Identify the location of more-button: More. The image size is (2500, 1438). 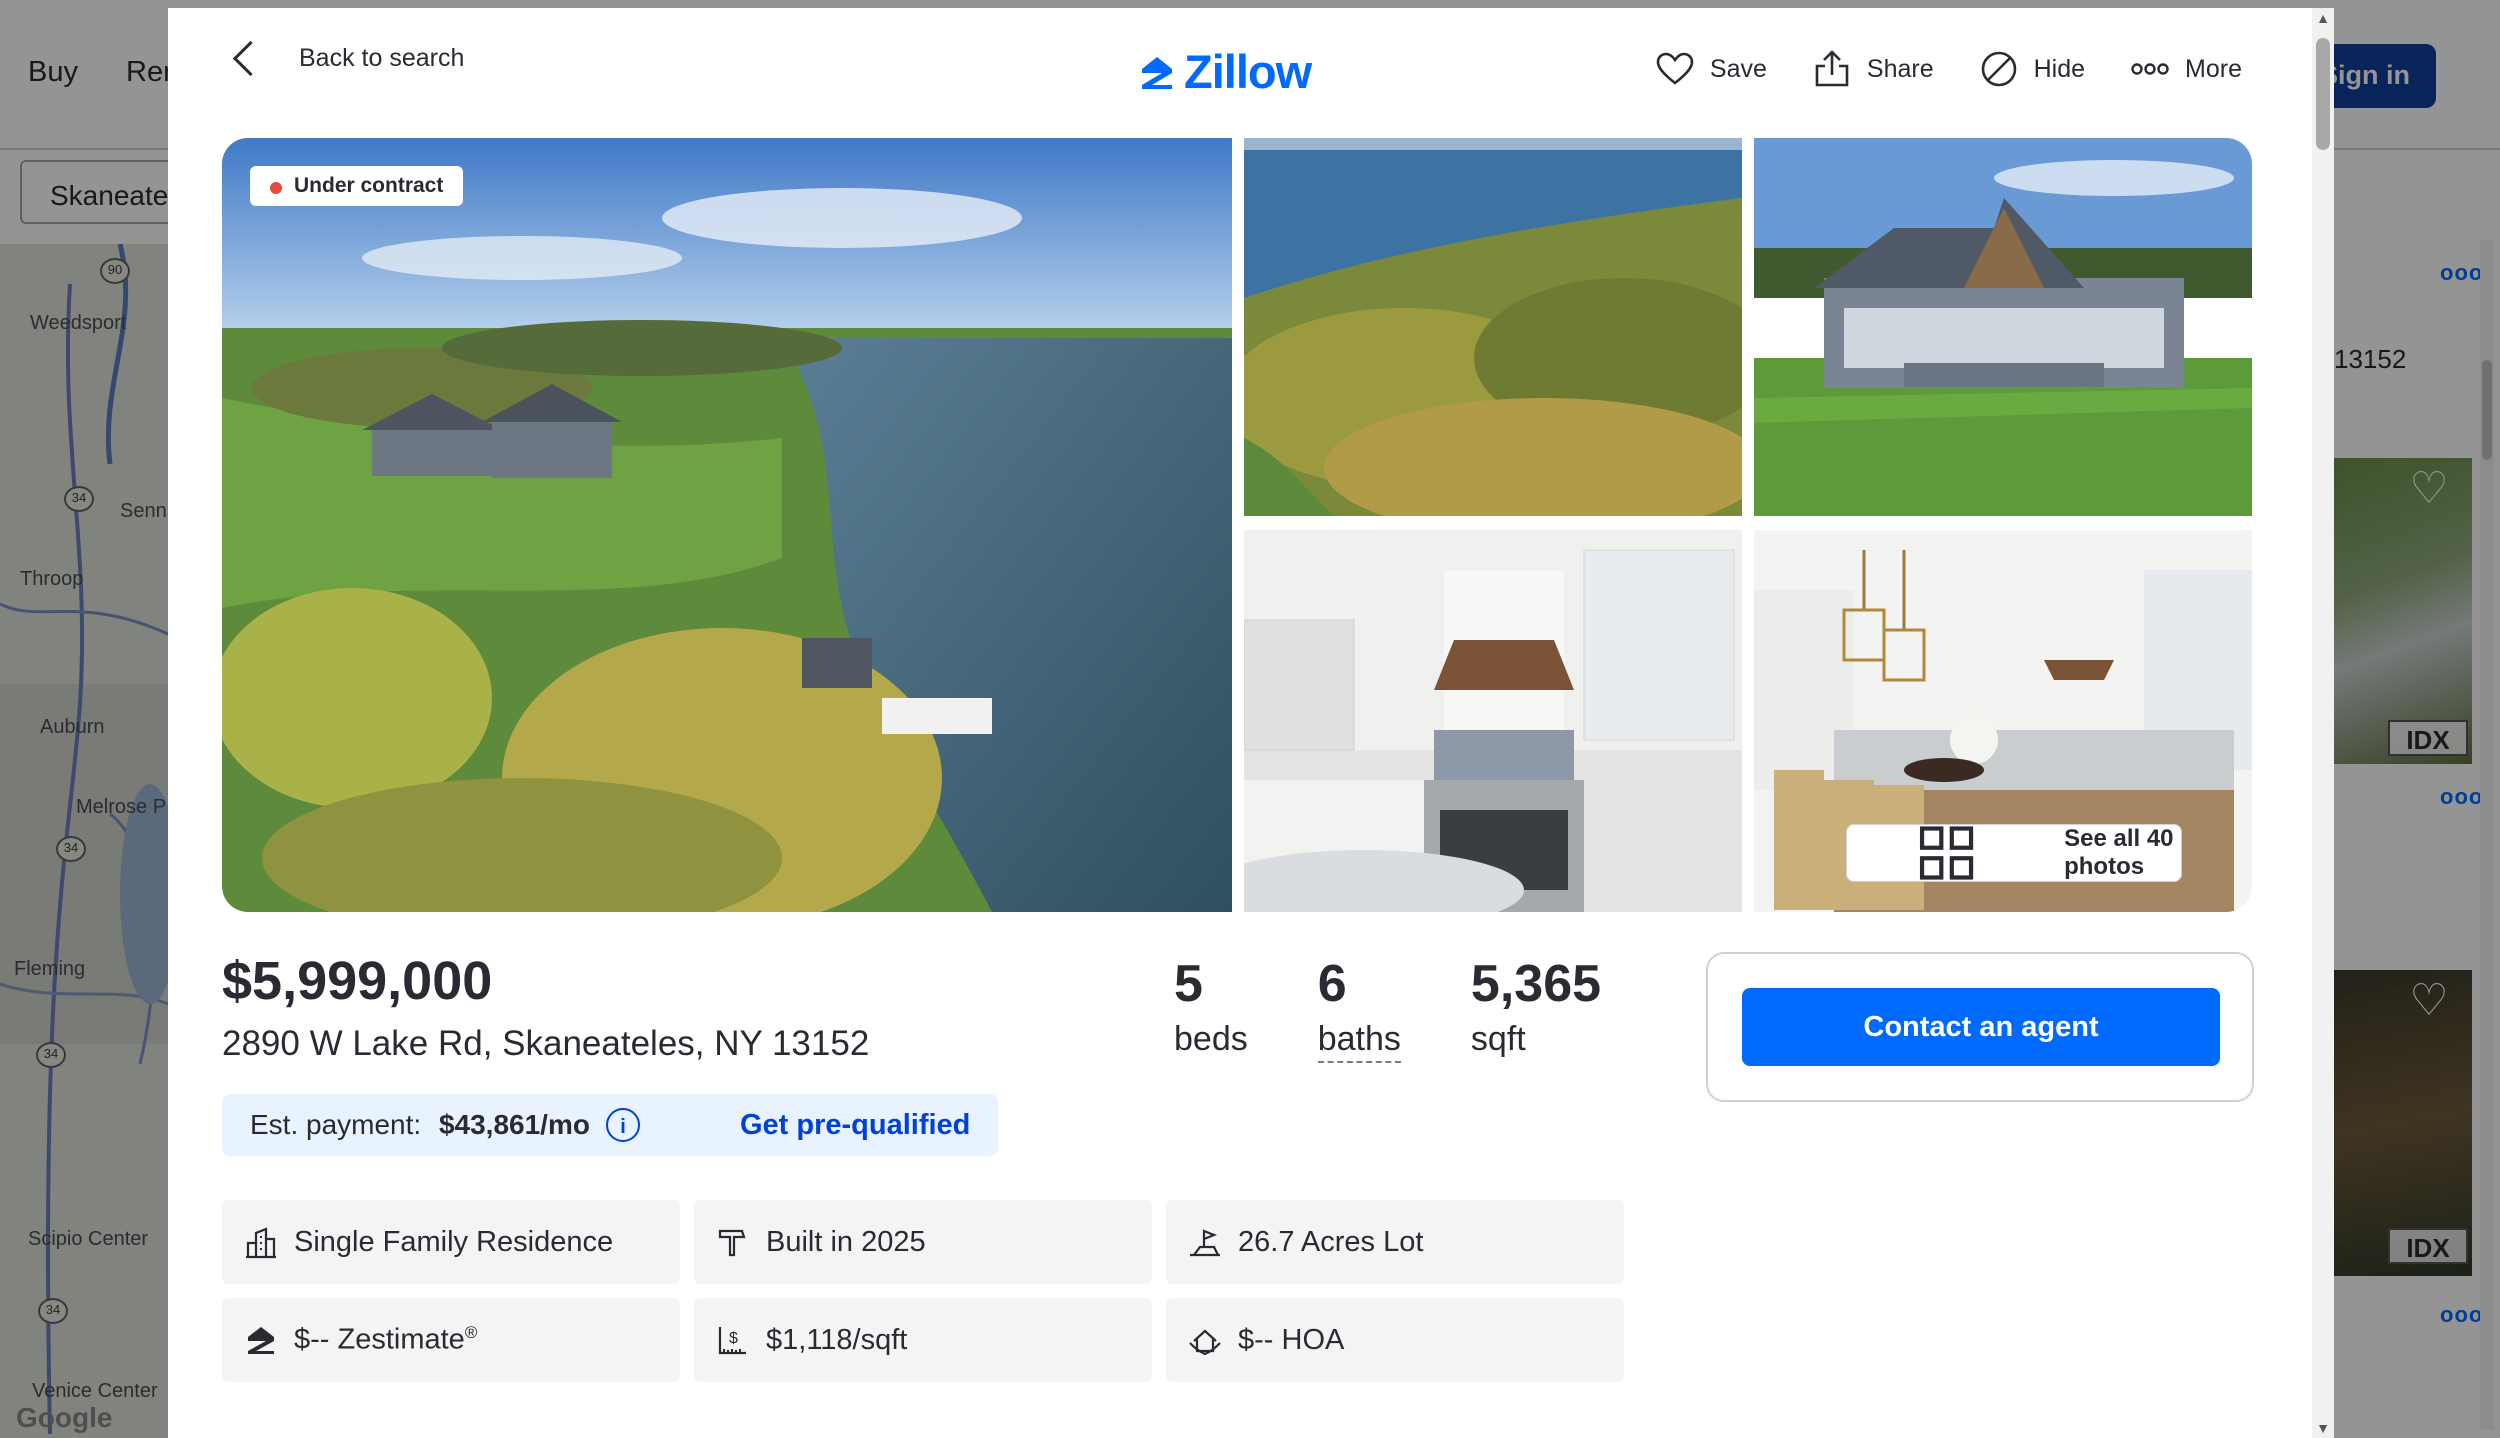
(2186, 69).